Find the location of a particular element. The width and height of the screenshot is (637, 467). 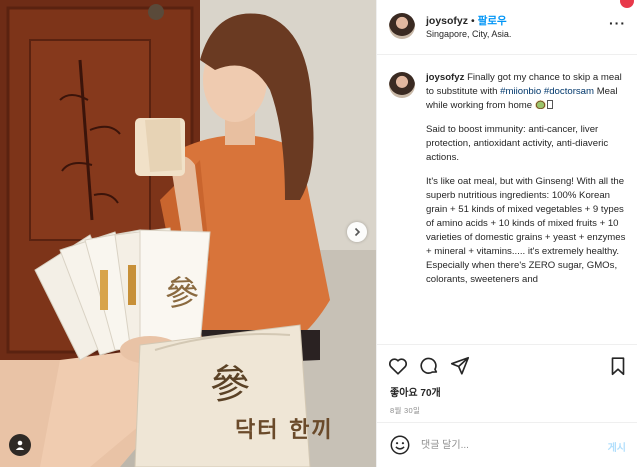

package-brand-text: 닥터 한끼 is located at coordinates (284, 430).